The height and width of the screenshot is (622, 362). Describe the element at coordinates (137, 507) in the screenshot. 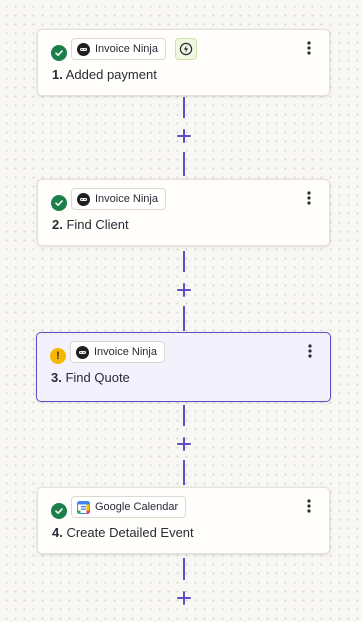

I see `app-name: Google Calendar` at that location.